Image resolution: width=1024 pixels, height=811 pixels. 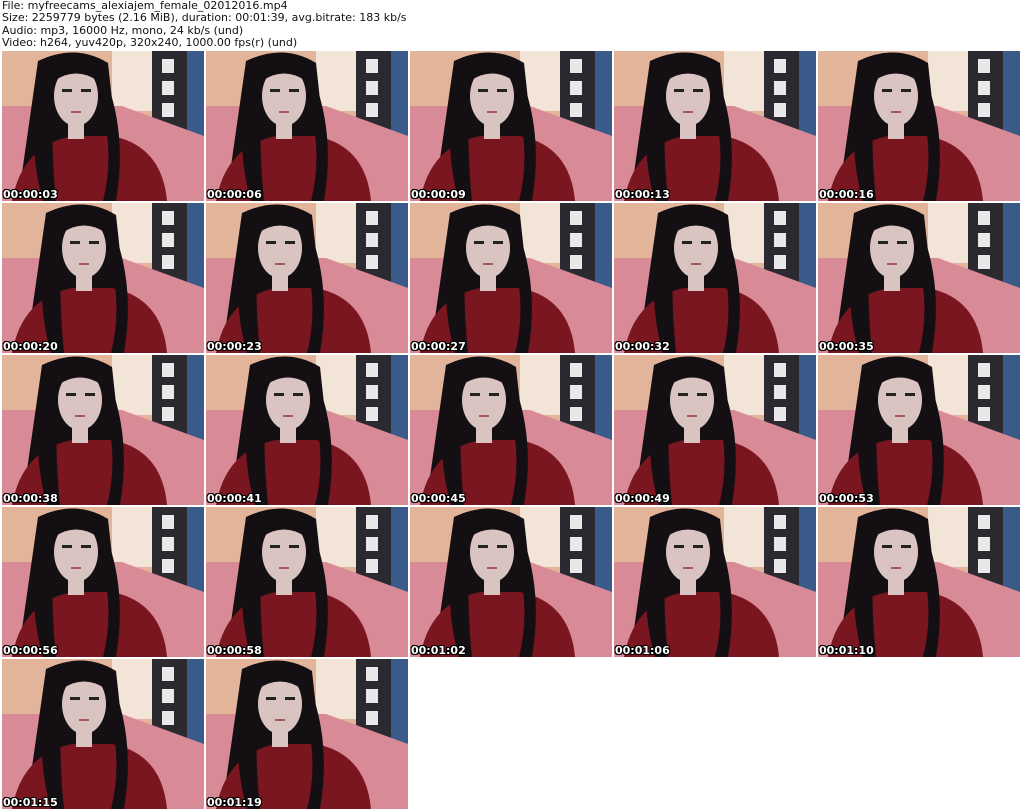 What do you see at coordinates (438, 346) in the screenshot?
I see `frame-timestamp: 00:00:27` at bounding box center [438, 346].